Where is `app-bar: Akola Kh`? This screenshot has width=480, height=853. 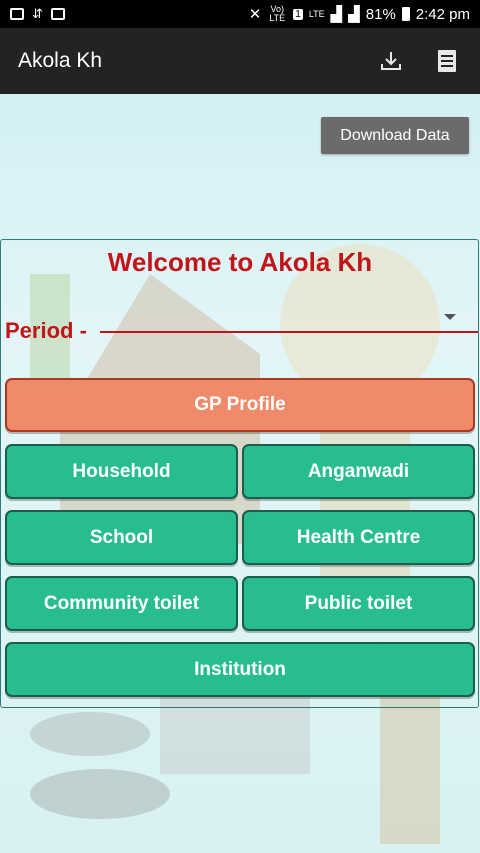 app-bar: Akola Kh is located at coordinates (240, 61).